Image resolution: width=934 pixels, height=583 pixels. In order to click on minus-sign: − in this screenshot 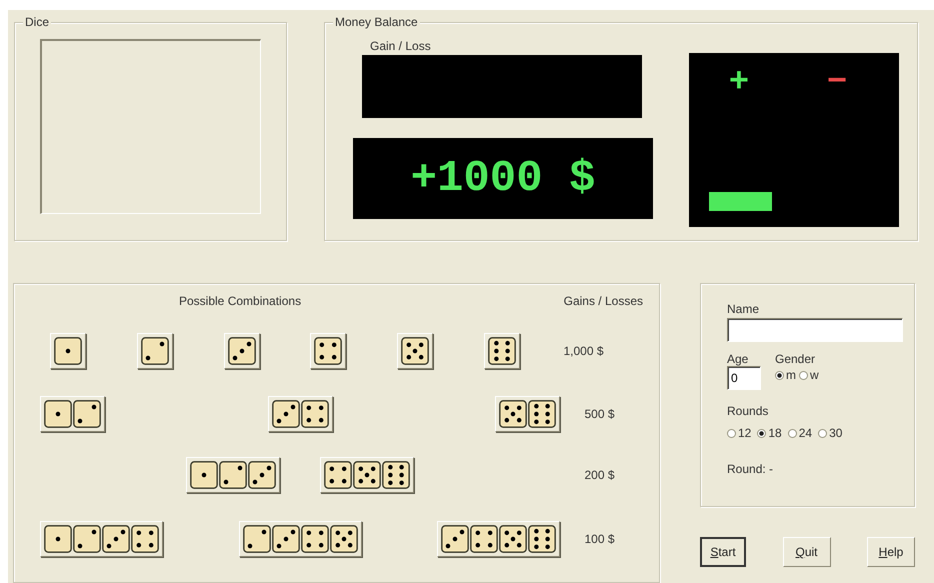, I will do `click(837, 80)`.